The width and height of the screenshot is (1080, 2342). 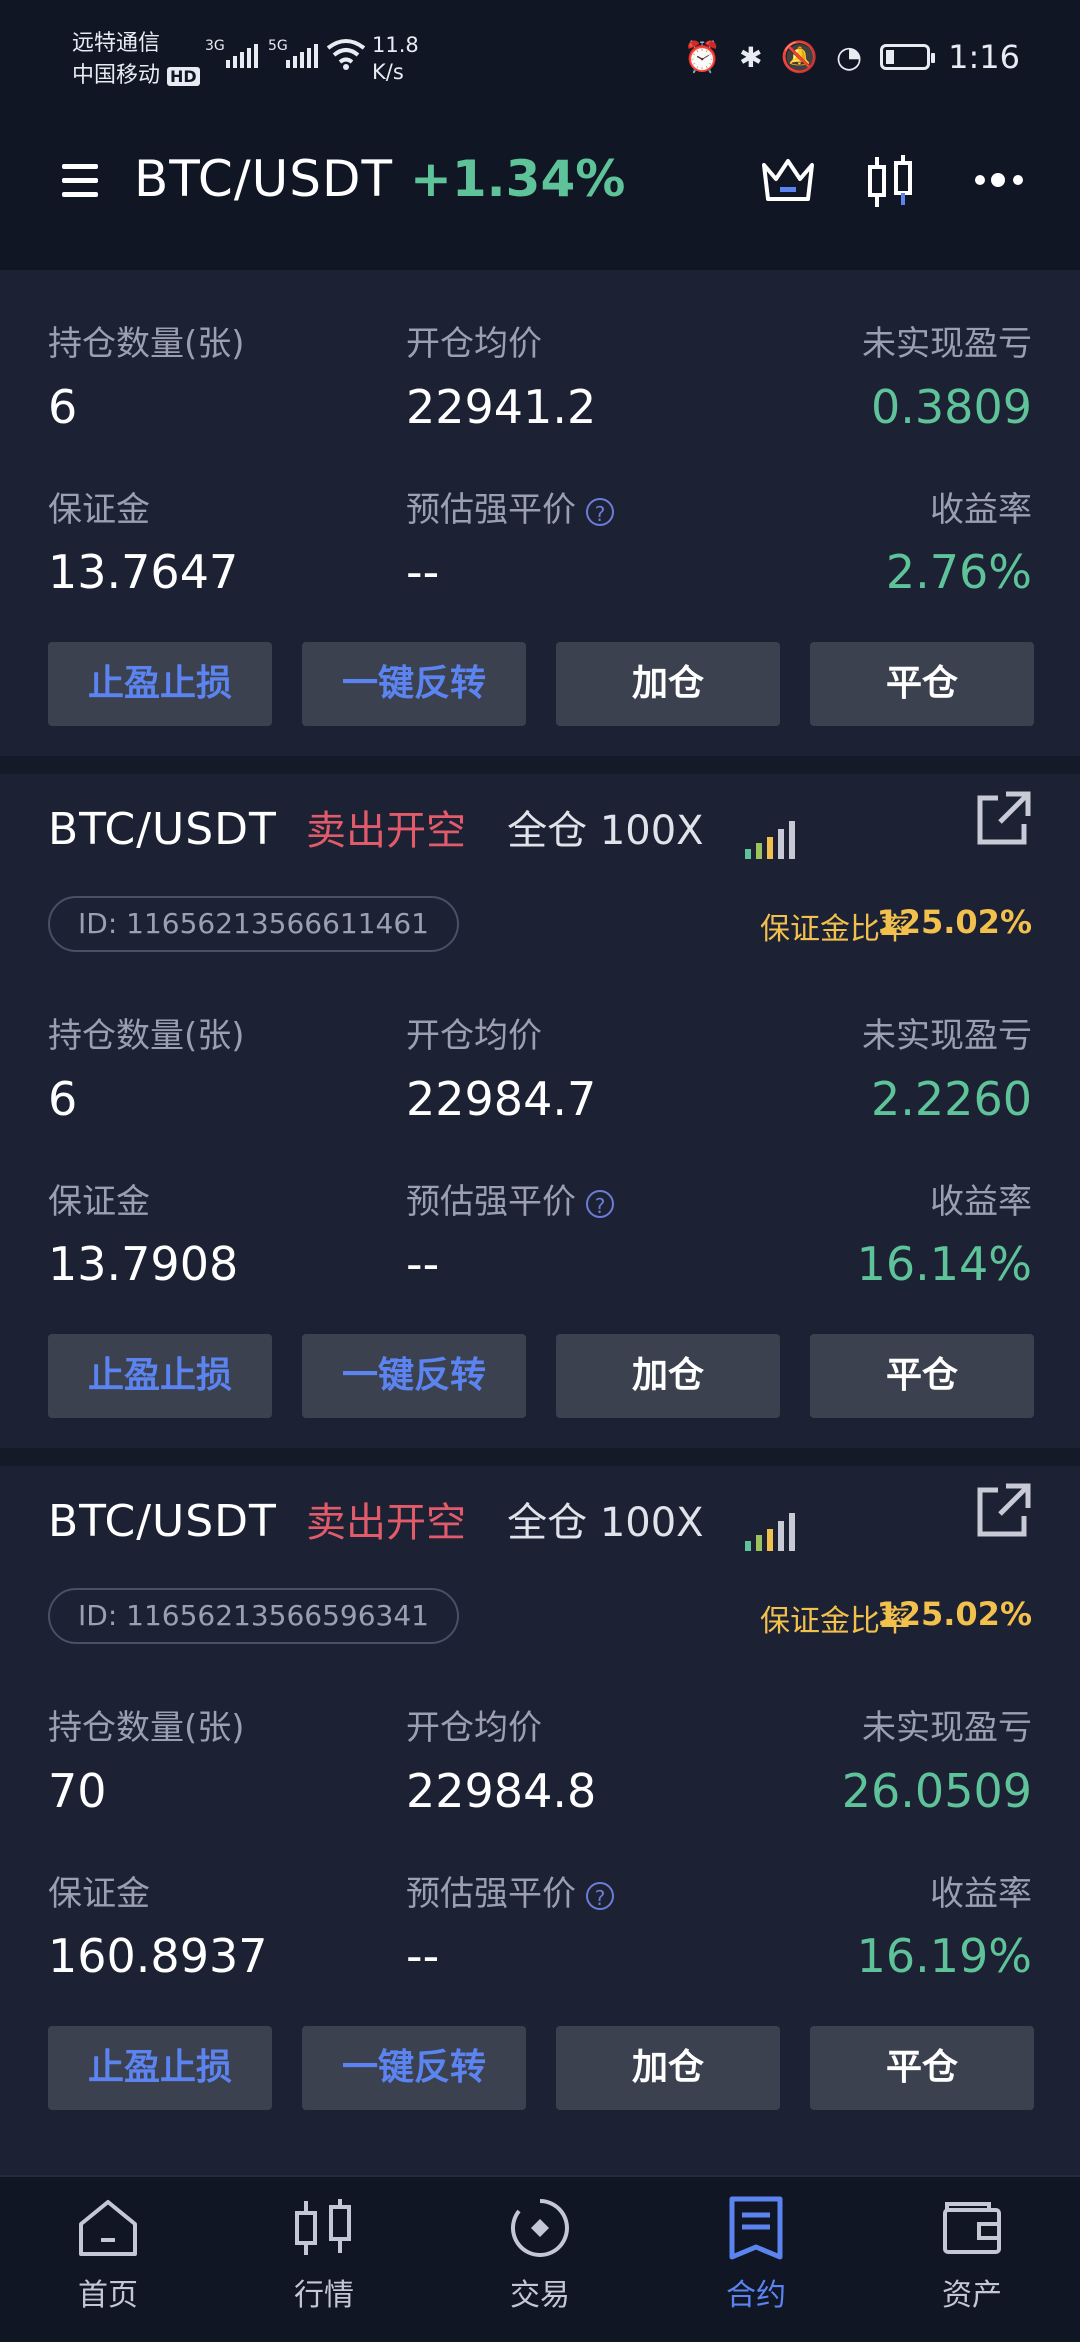 I want to click on menu-icon, so click(x=77, y=182).